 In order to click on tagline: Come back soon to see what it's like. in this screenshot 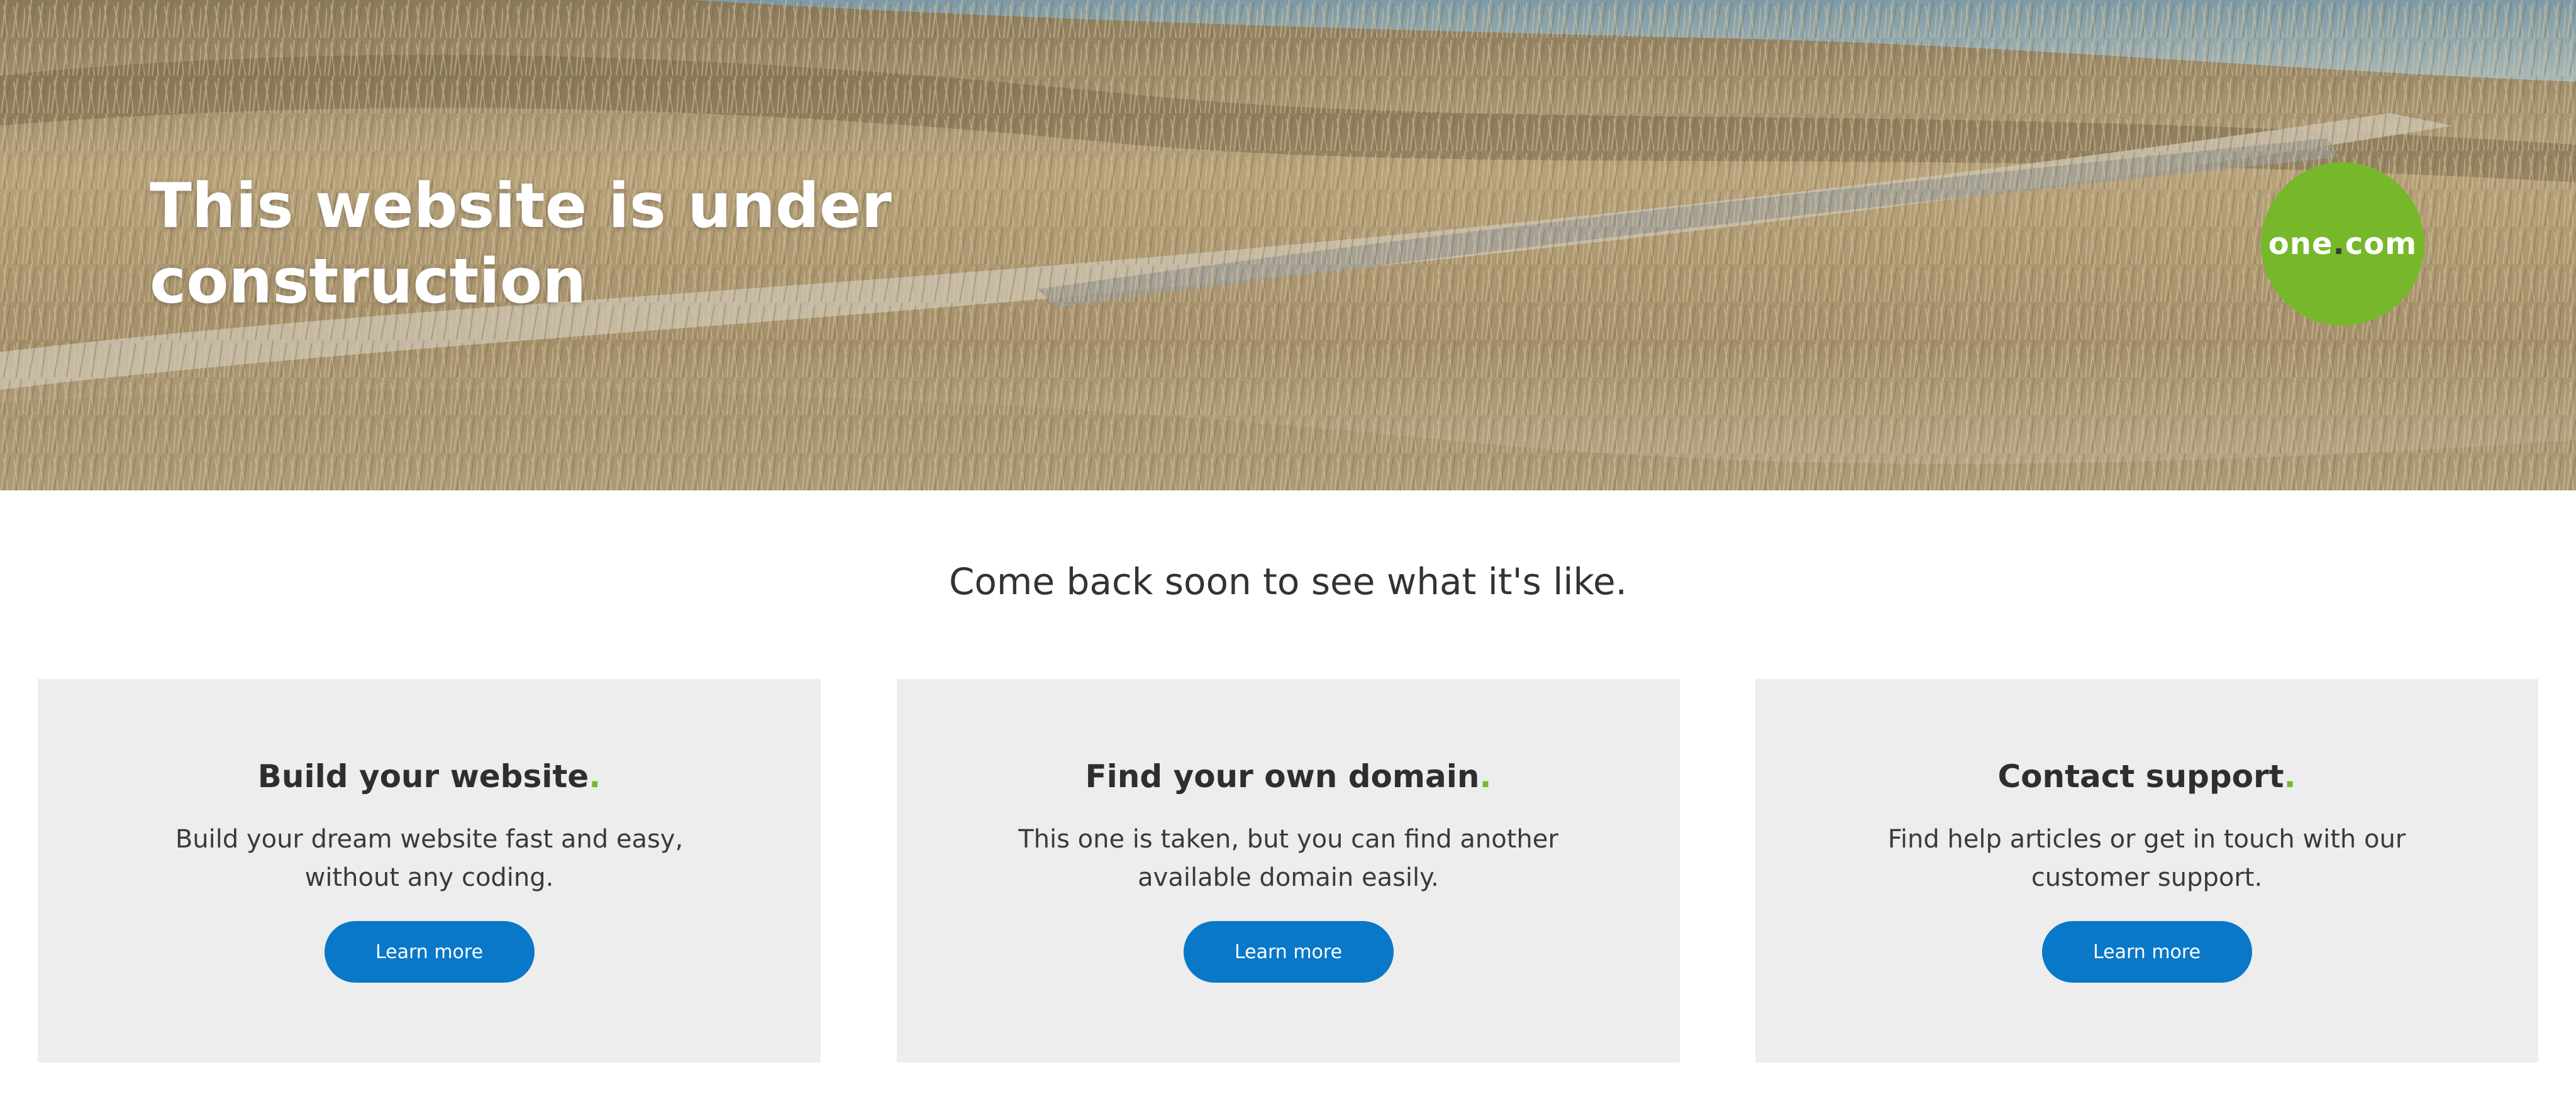, I will do `click(1288, 581)`.